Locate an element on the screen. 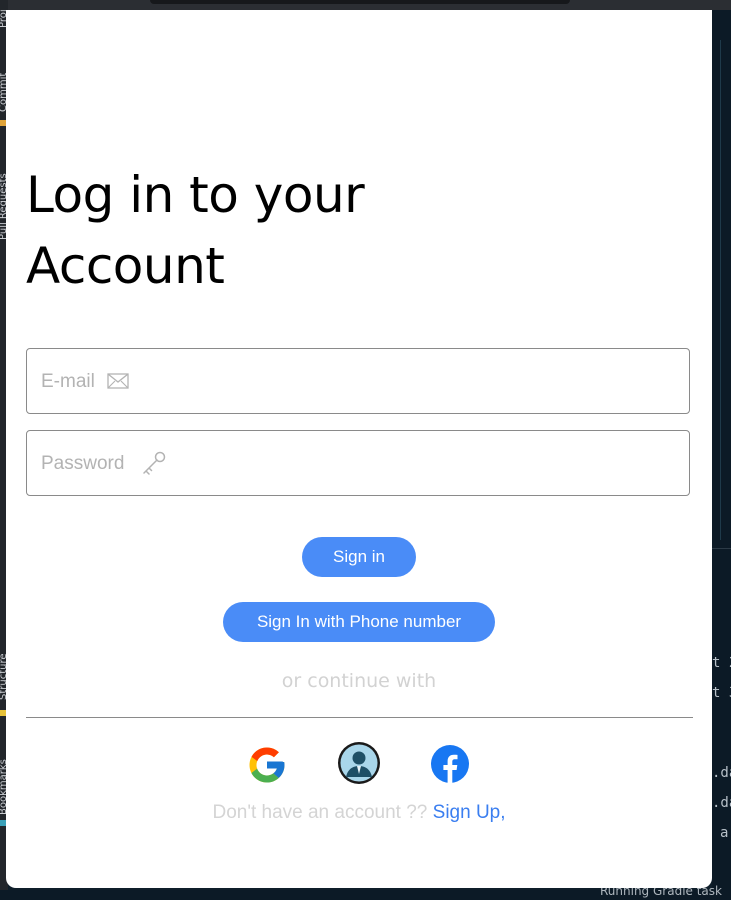  editor-guide-line is located at coordinates (720, 290).